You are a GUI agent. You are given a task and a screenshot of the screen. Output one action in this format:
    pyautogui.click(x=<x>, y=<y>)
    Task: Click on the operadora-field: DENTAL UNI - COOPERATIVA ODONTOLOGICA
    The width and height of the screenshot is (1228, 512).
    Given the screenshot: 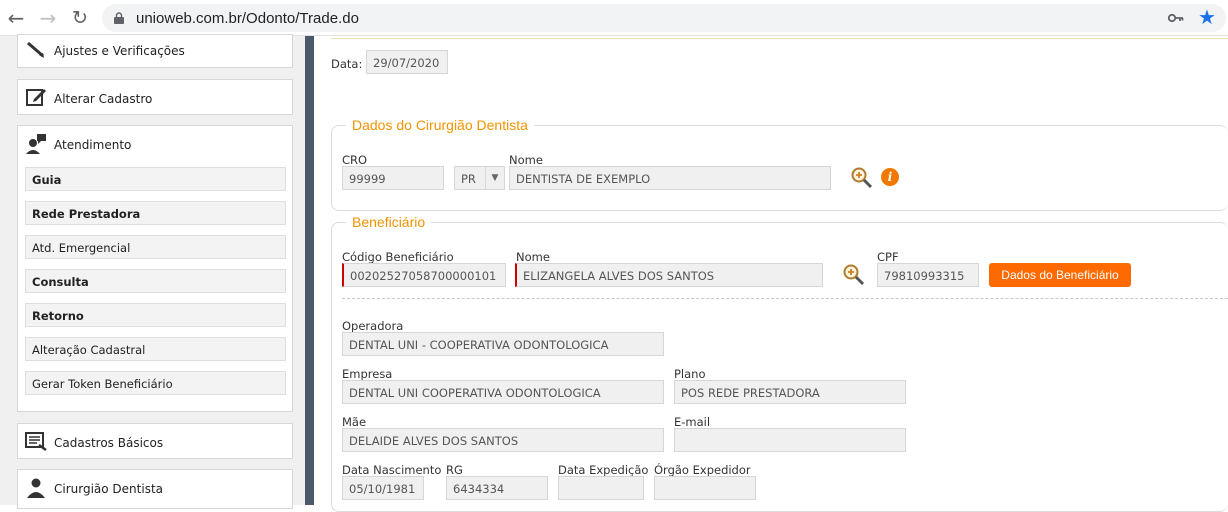 What is the action you would take?
    pyautogui.click(x=503, y=344)
    